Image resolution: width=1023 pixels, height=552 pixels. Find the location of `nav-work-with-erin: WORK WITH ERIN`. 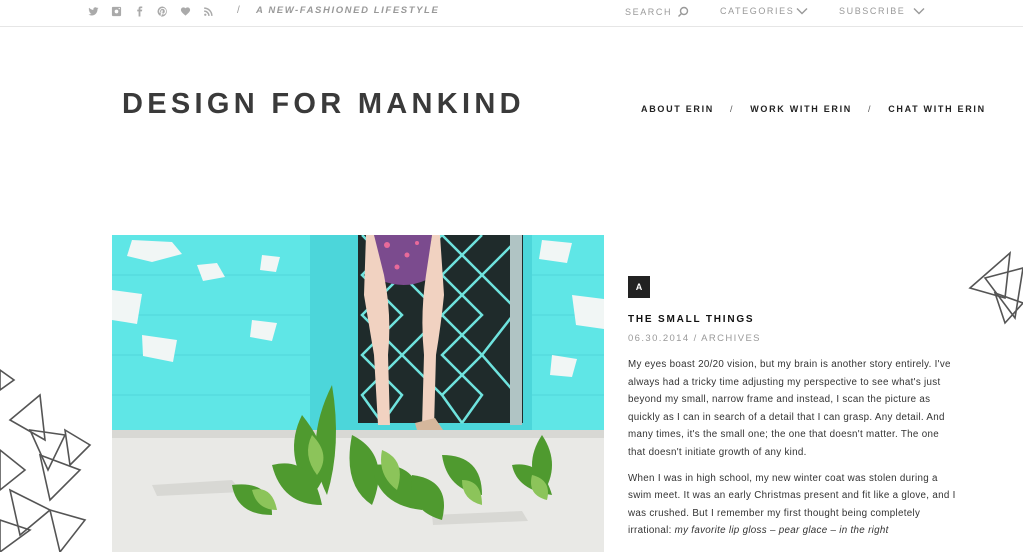

nav-work-with-erin: WORK WITH ERIN is located at coordinates (801, 109).